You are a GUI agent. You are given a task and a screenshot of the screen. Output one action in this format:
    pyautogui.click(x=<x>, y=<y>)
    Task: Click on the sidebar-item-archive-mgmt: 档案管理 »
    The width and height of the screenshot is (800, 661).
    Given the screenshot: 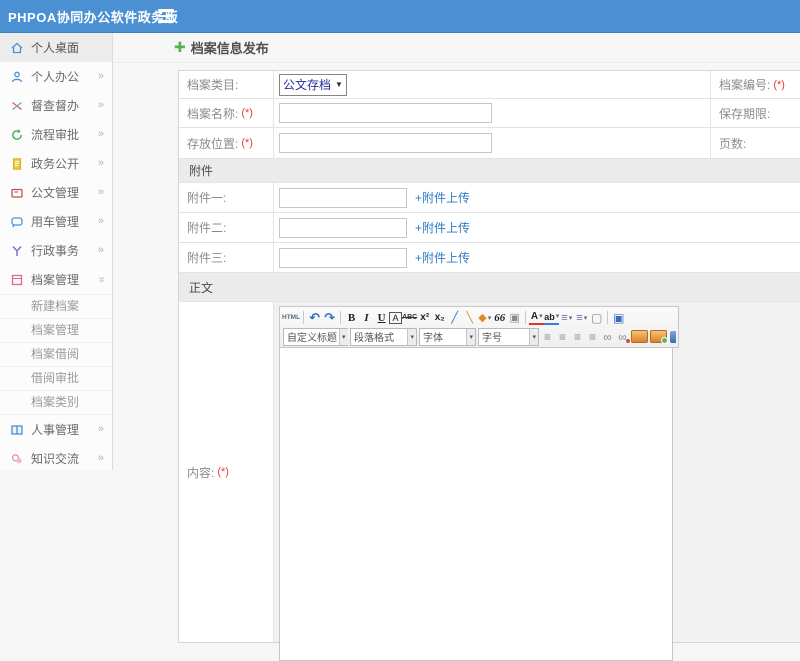 What is the action you would take?
    pyautogui.click(x=56, y=279)
    